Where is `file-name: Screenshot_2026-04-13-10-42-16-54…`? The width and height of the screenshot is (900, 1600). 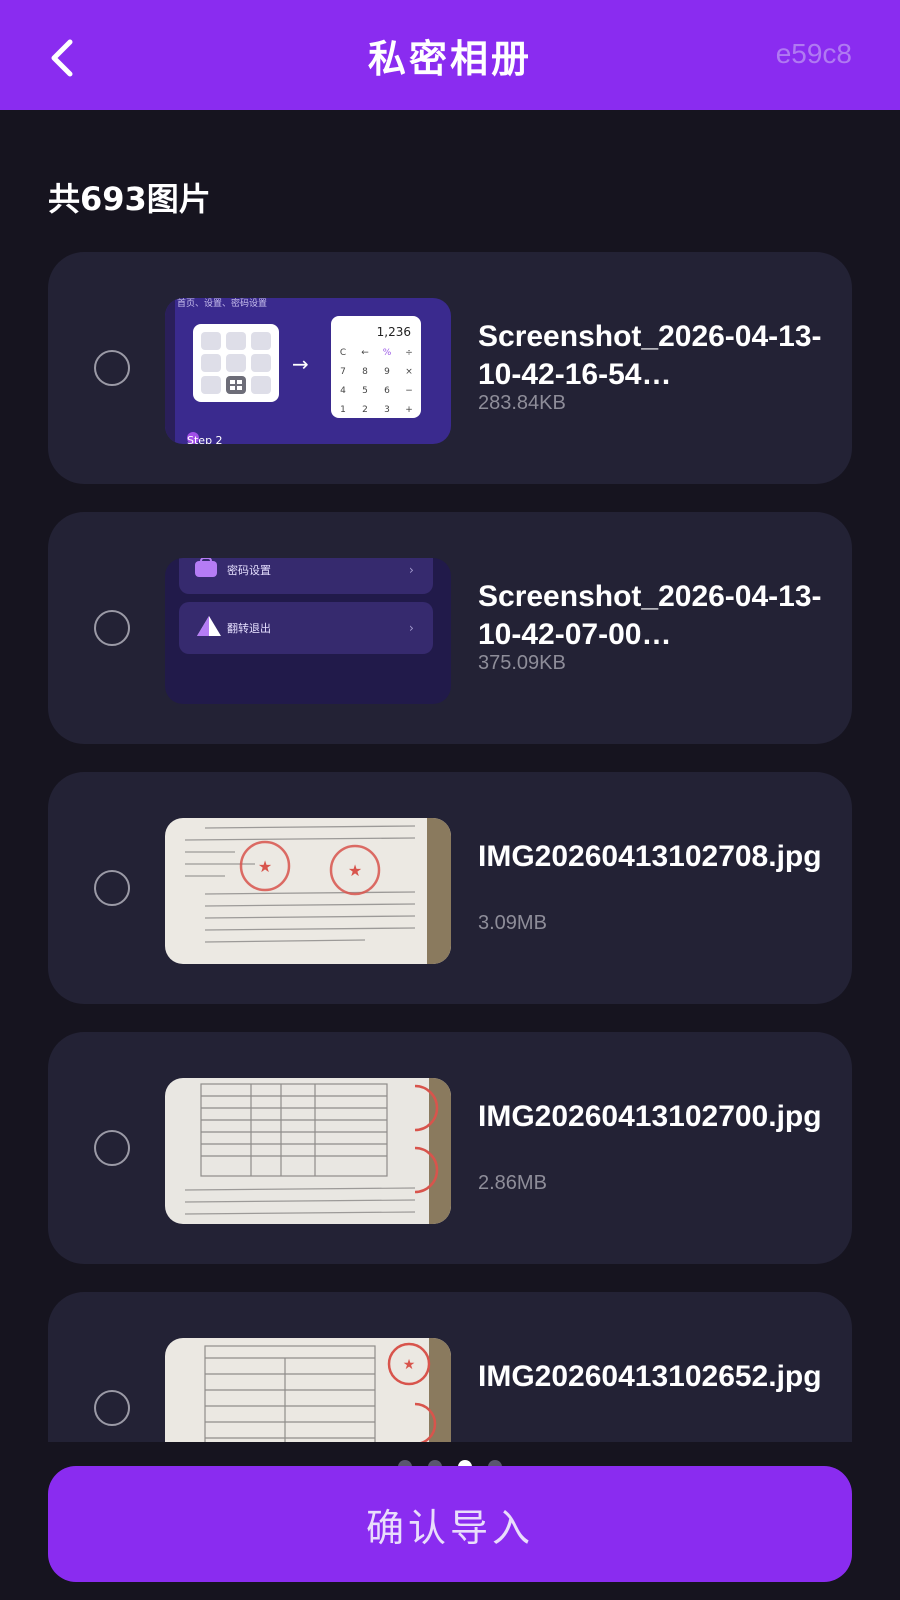 file-name: Screenshot_2026-04-13-10-42-16-54… is located at coordinates (650, 355).